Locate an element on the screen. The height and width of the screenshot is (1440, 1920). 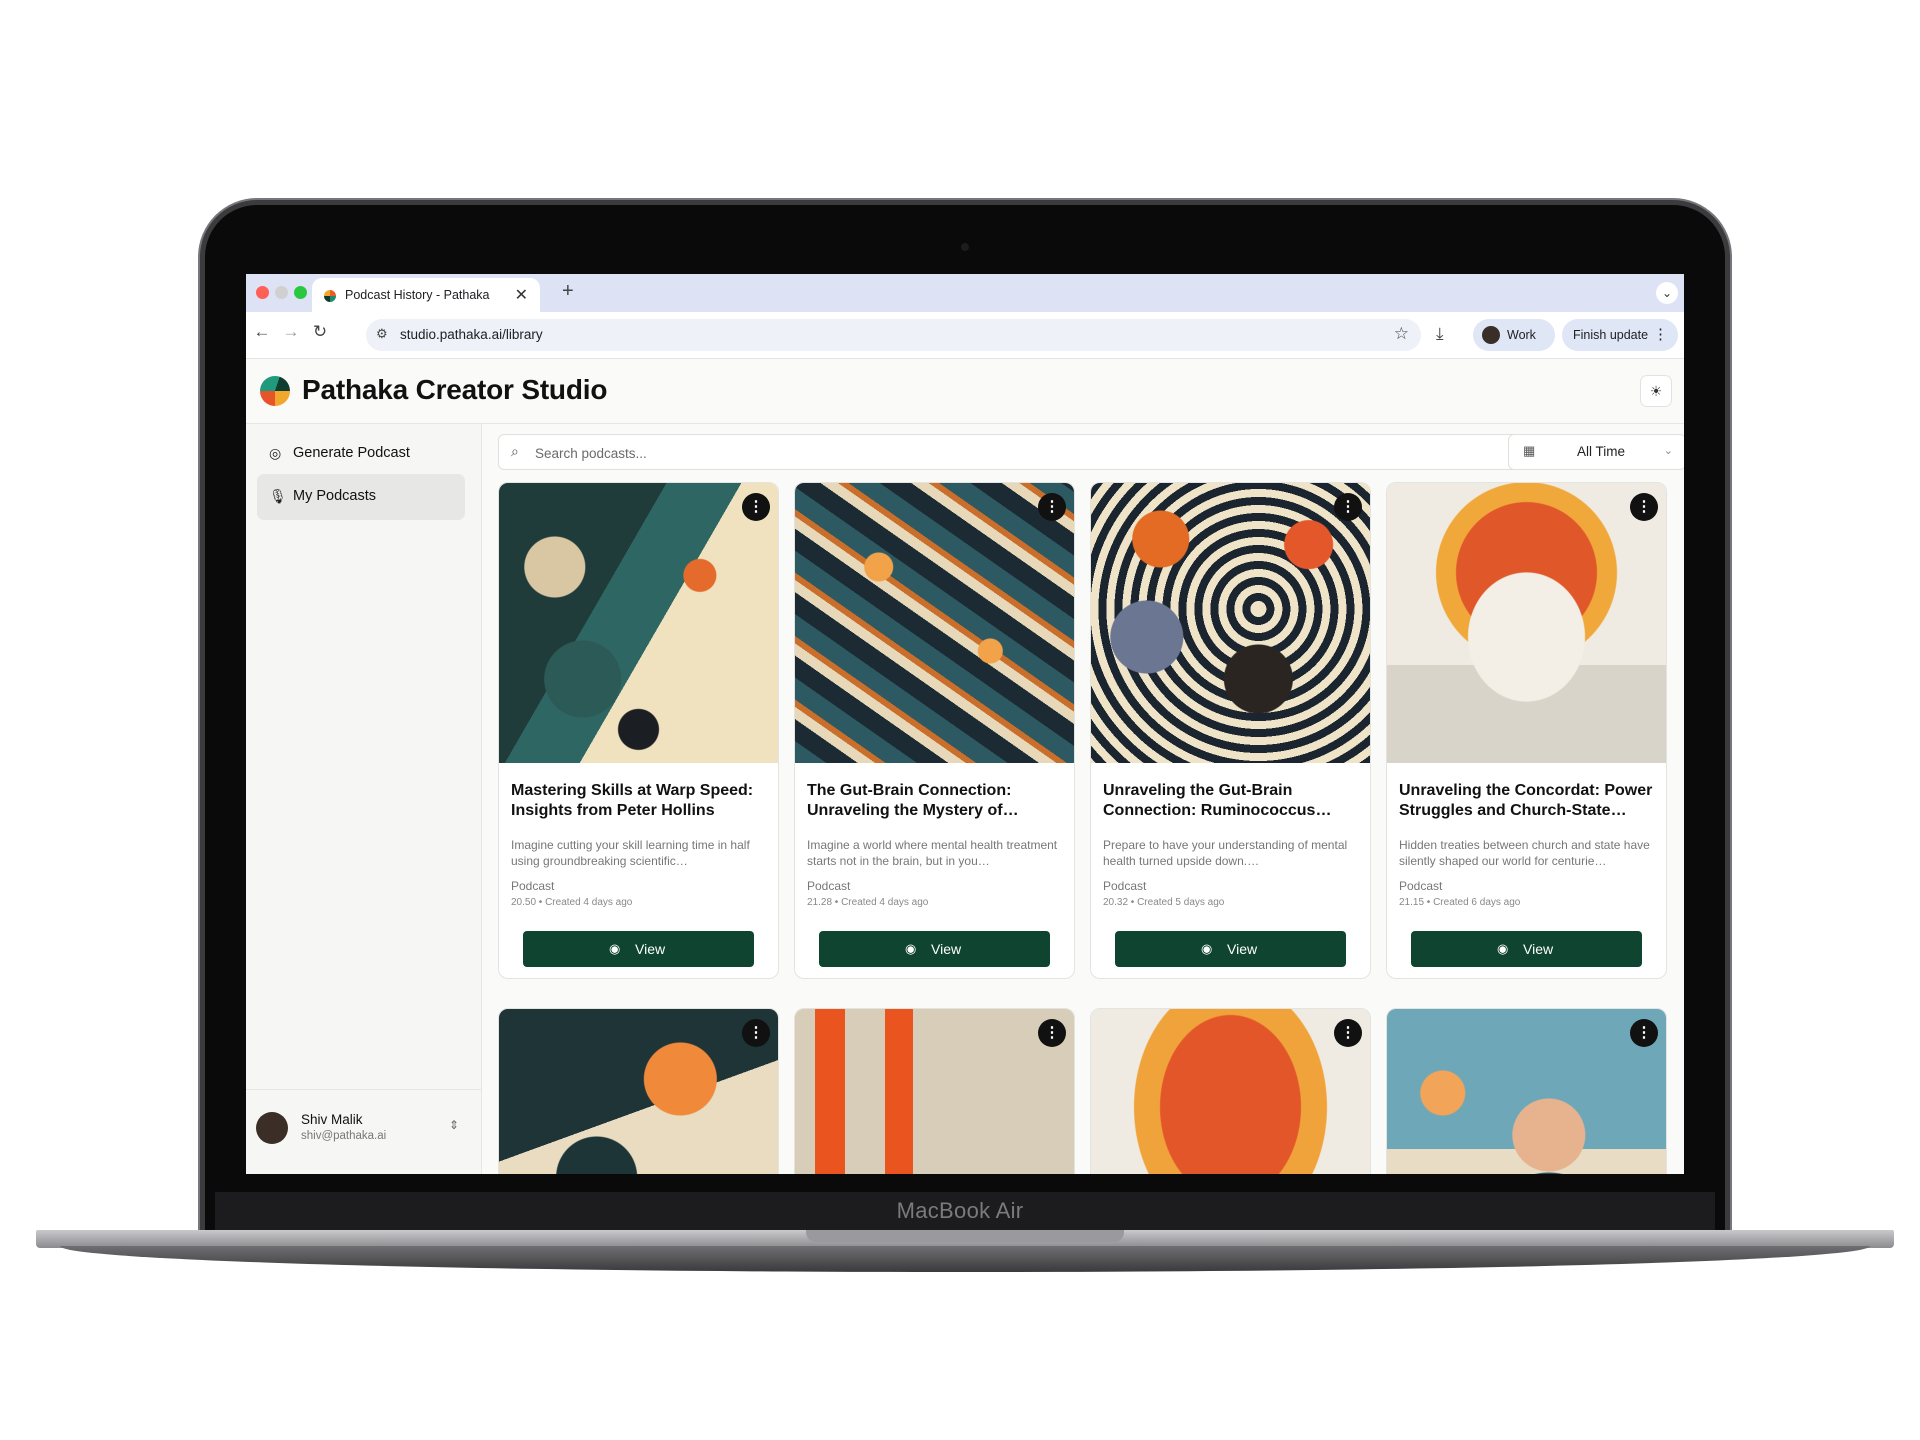
address-bar: ⚙ studio.pathaka.ai/library ☆ is located at coordinates (893, 335).